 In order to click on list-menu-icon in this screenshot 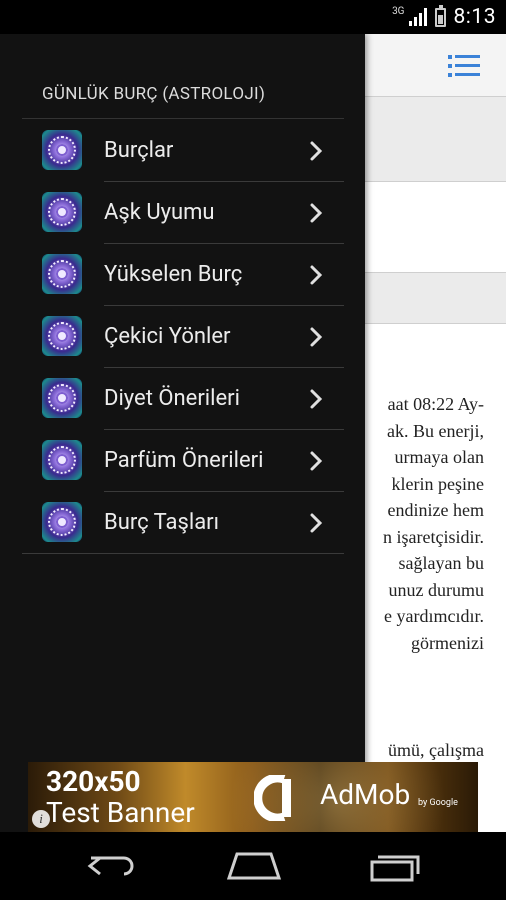, I will do `click(464, 66)`.